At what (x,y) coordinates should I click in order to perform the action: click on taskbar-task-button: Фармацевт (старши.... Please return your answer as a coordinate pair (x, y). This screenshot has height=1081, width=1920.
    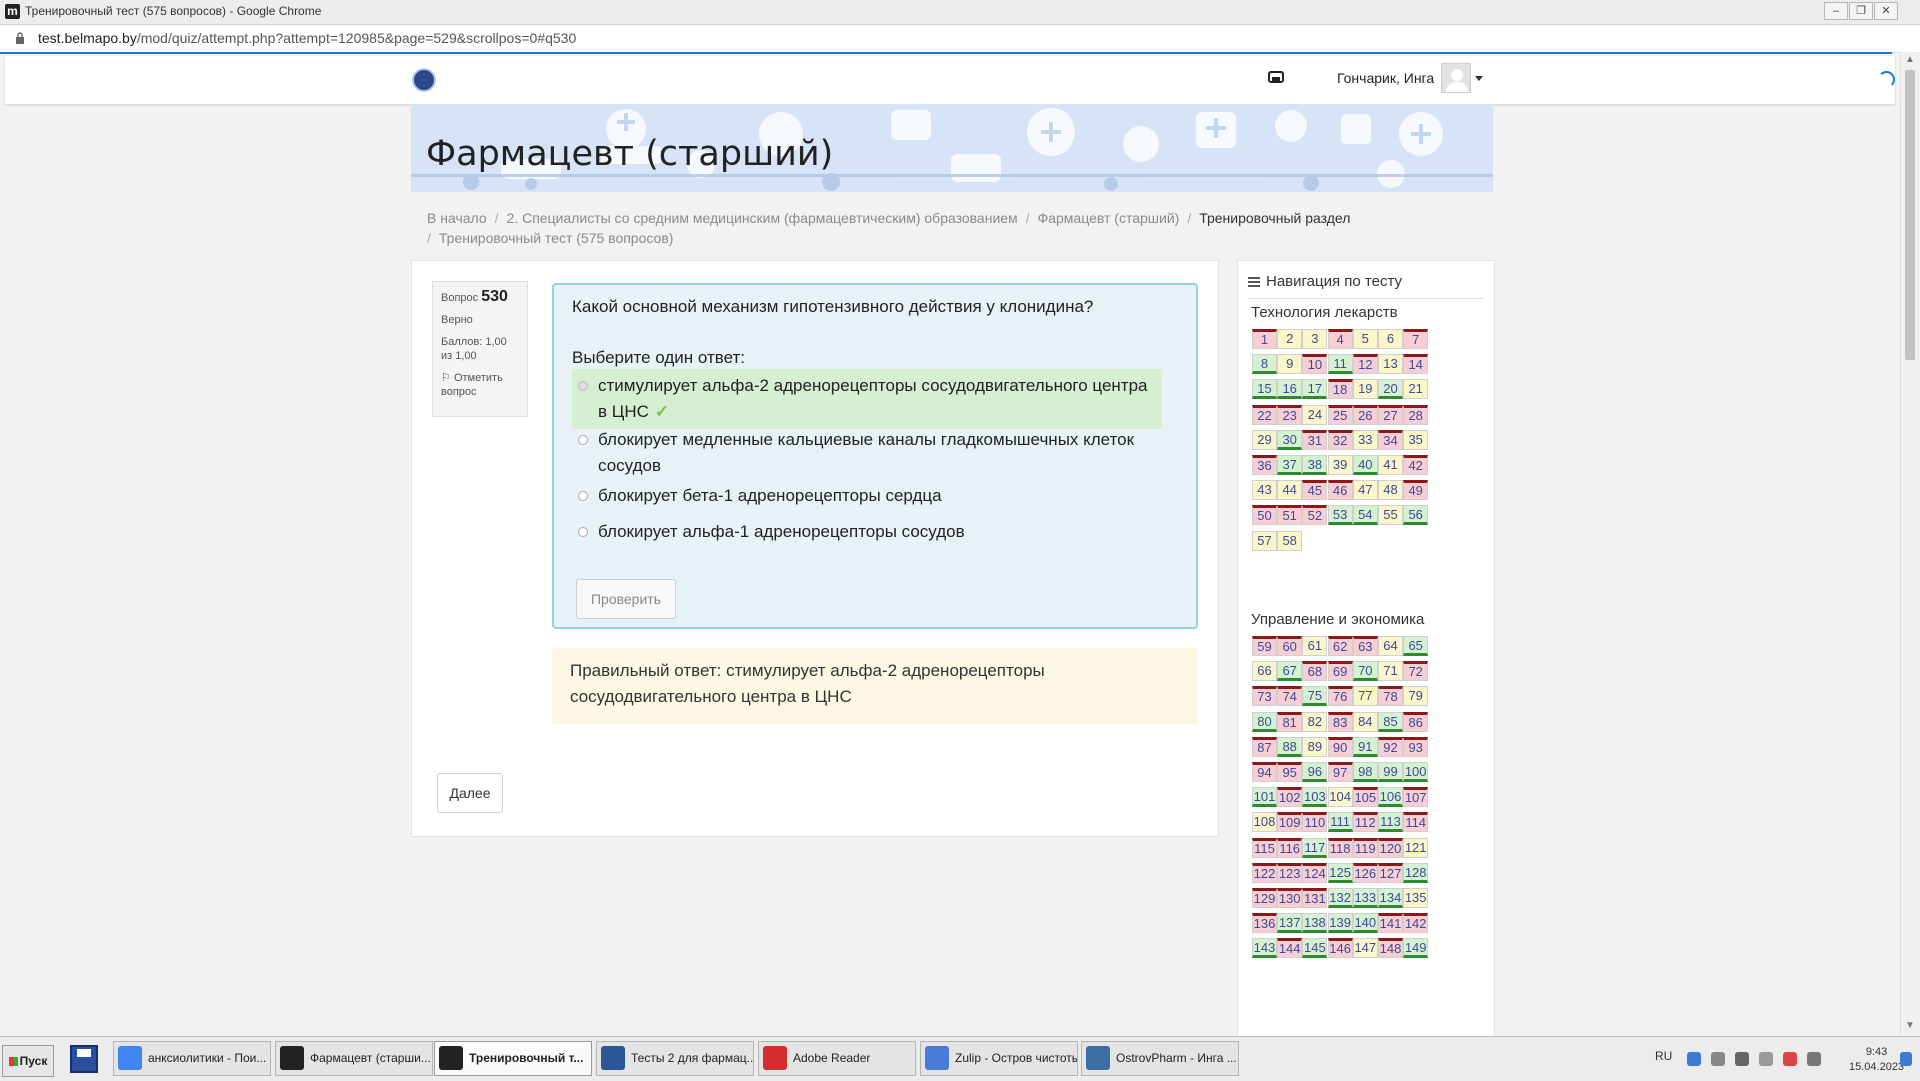
    Looking at the image, I should click on (354, 1058).